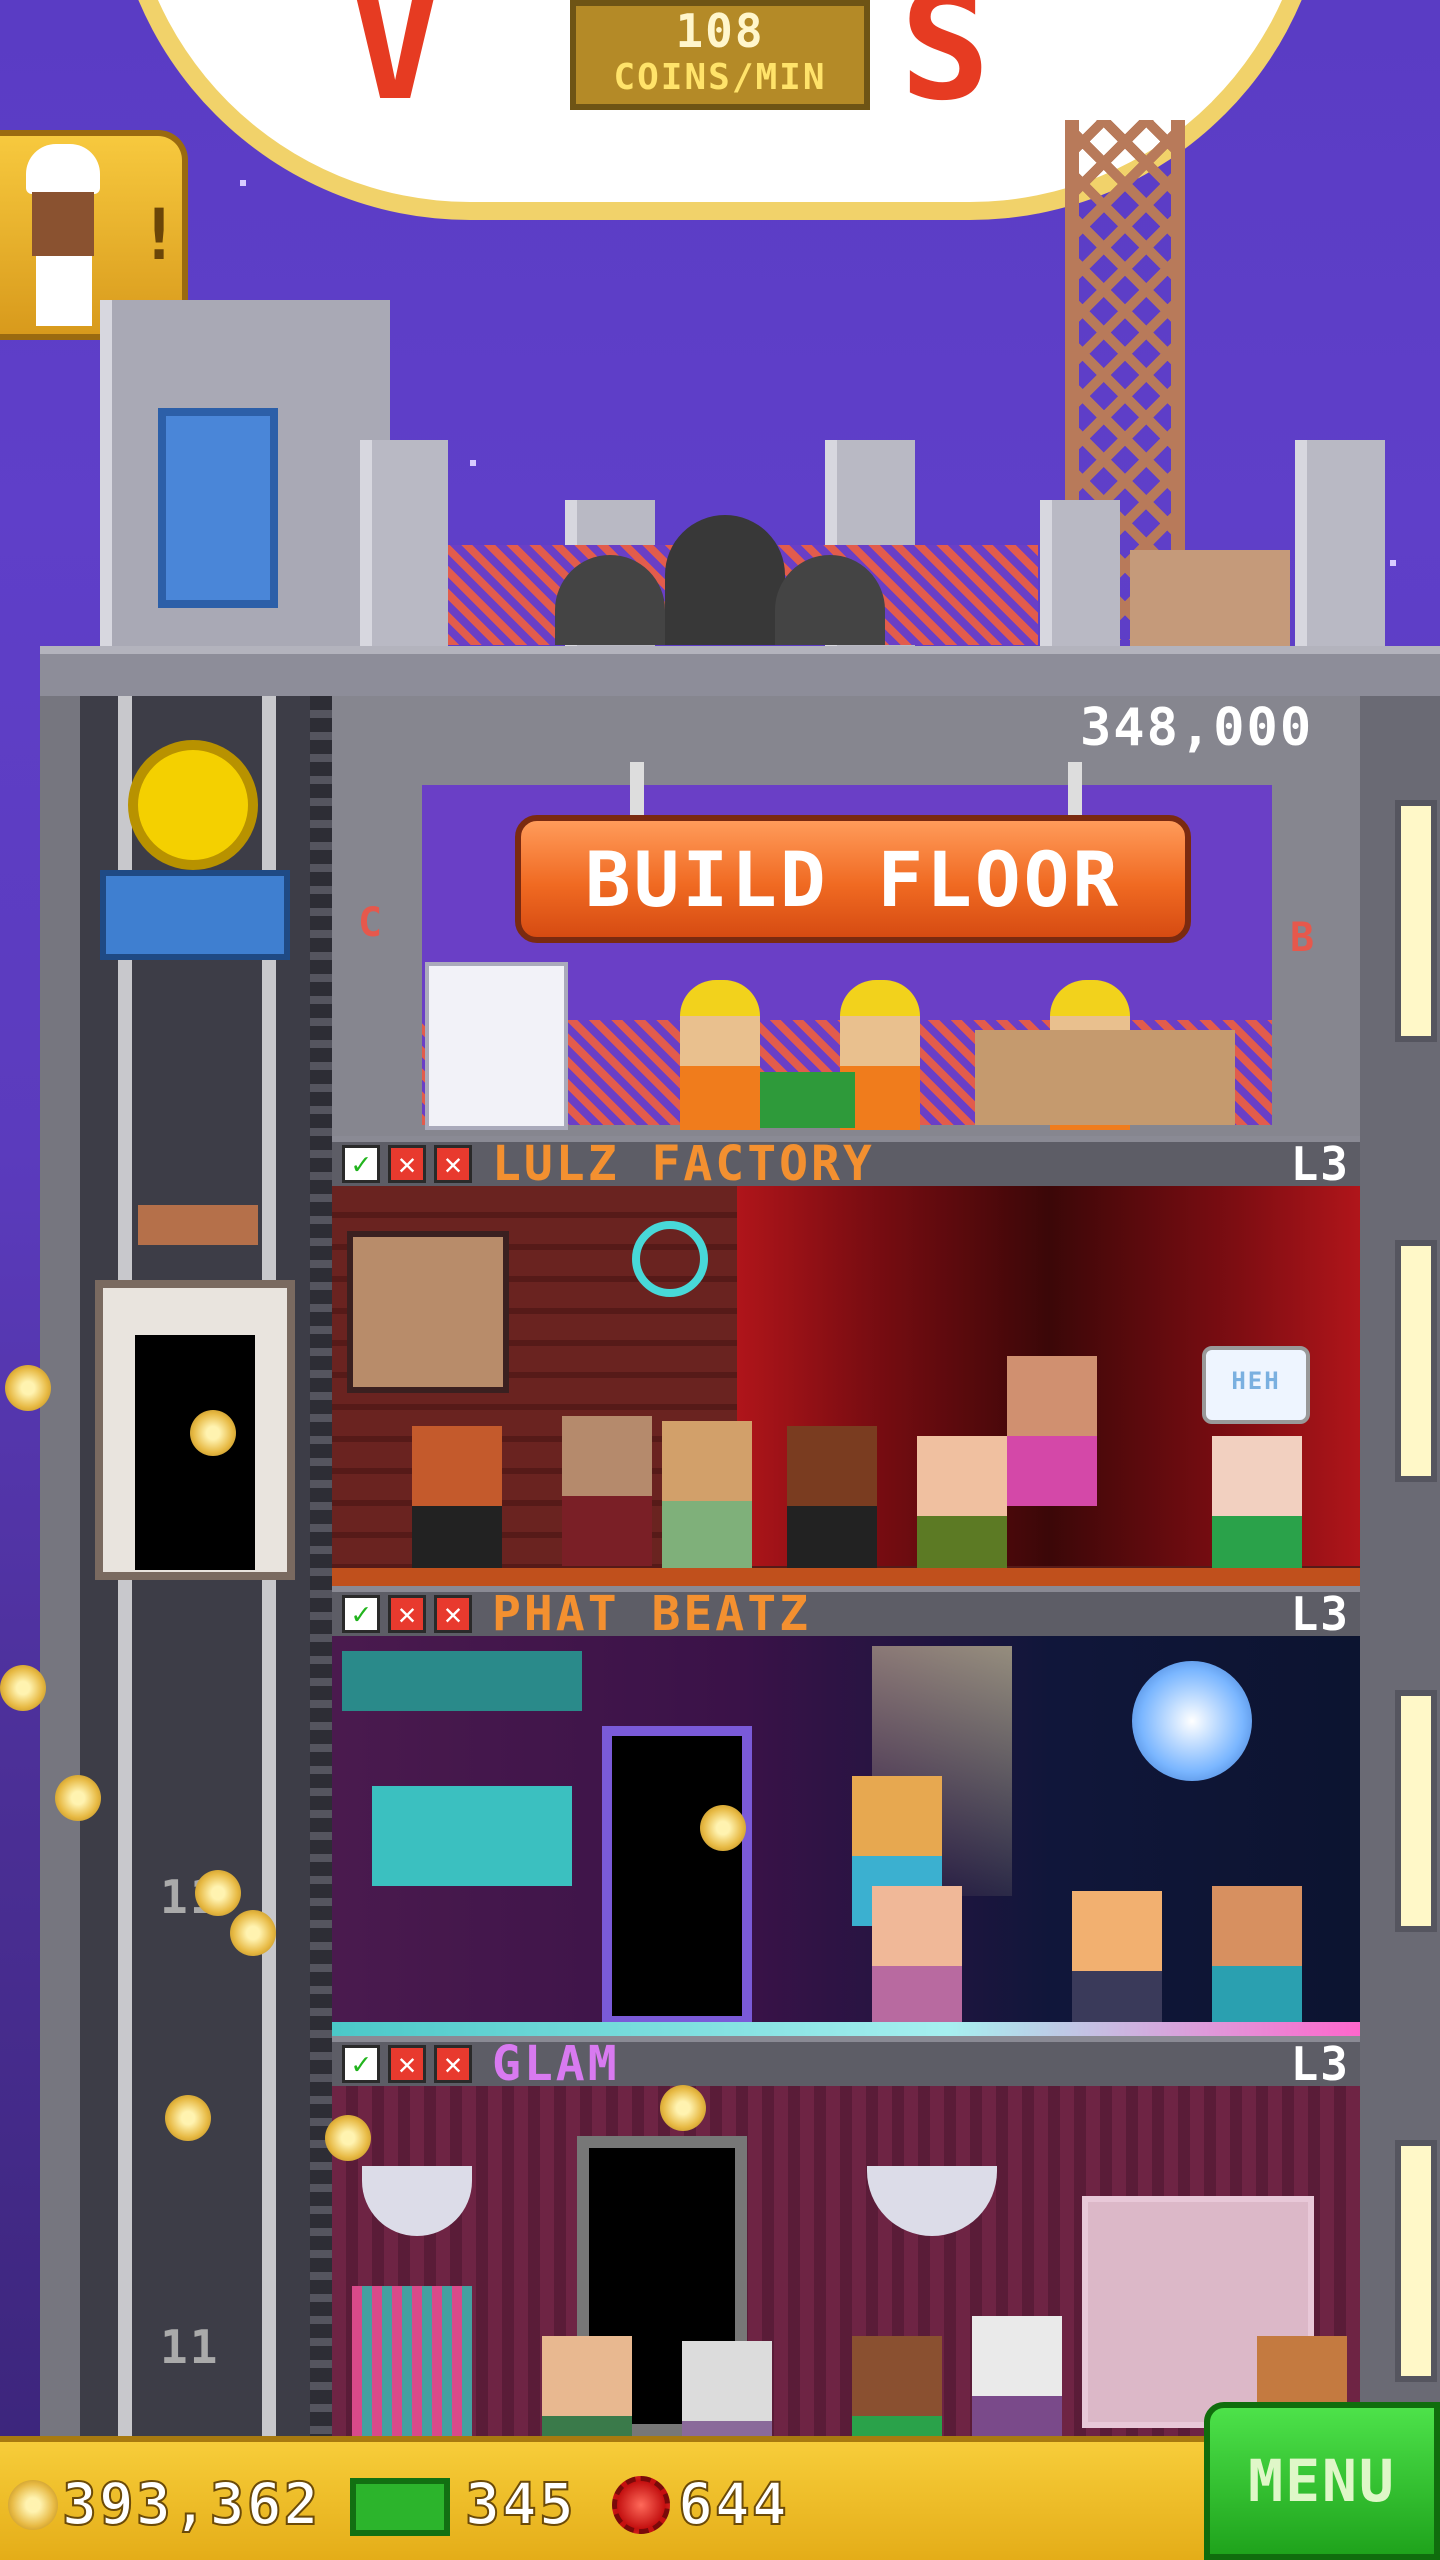 The width and height of the screenshot is (1440, 2560). I want to click on build-left-marker: C, so click(371, 923).